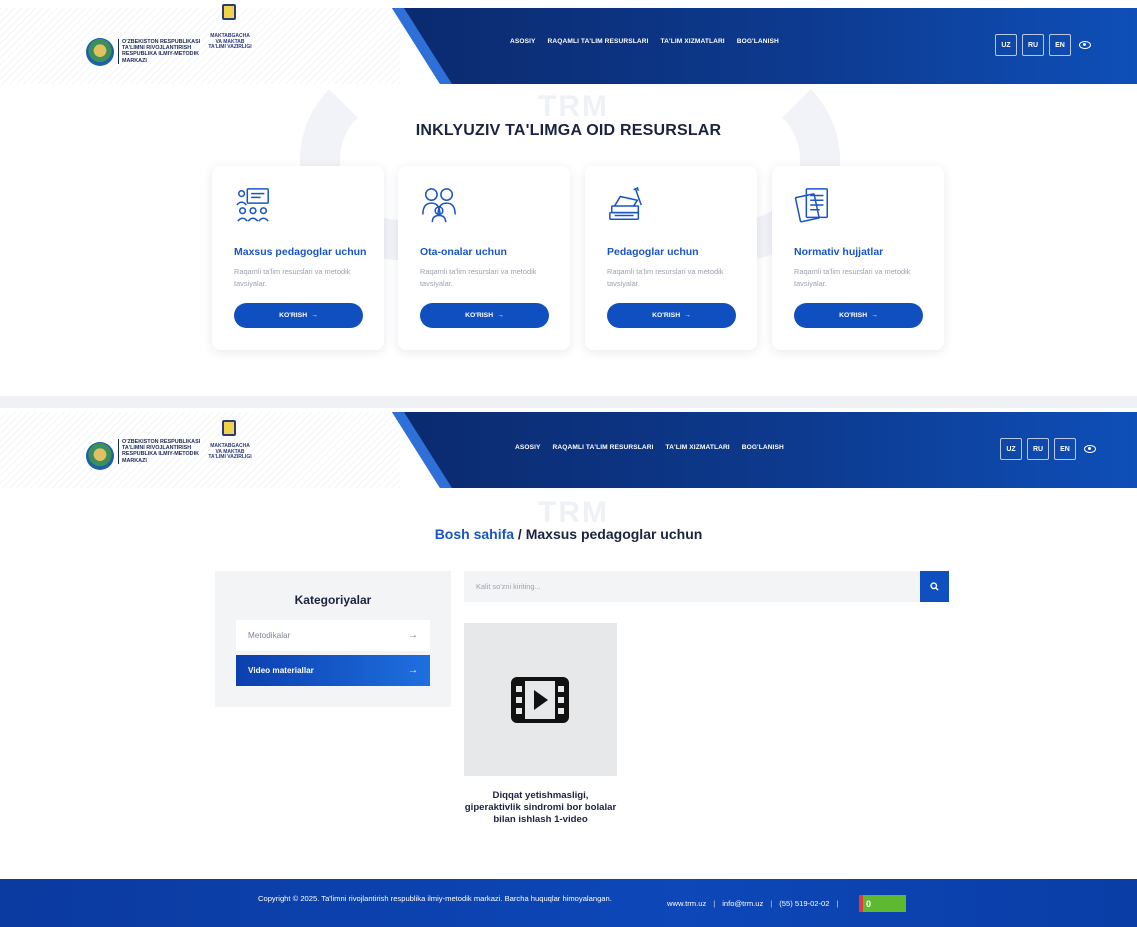  I want to click on breadcrumb-current: Maxsus pedagoglar uchun, so click(614, 534).